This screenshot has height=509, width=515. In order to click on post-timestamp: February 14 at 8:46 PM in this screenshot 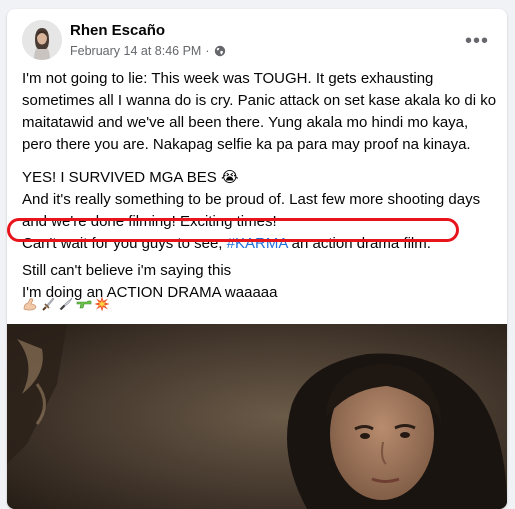, I will do `click(135, 51)`.